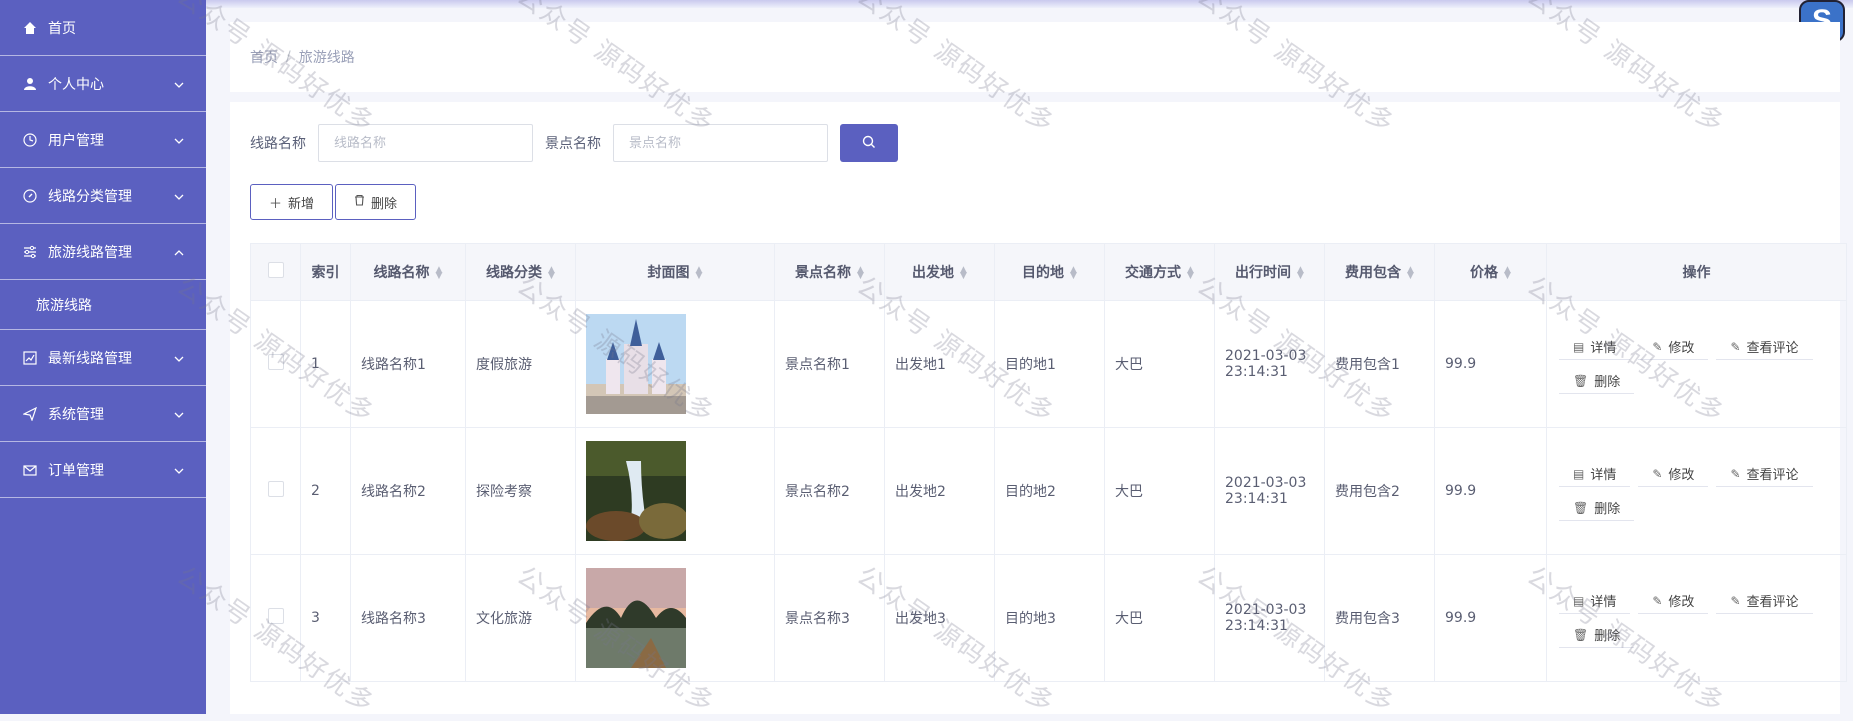  Describe the element at coordinates (1490, 364) in the screenshot. I see `cell-price: 99.9` at that location.